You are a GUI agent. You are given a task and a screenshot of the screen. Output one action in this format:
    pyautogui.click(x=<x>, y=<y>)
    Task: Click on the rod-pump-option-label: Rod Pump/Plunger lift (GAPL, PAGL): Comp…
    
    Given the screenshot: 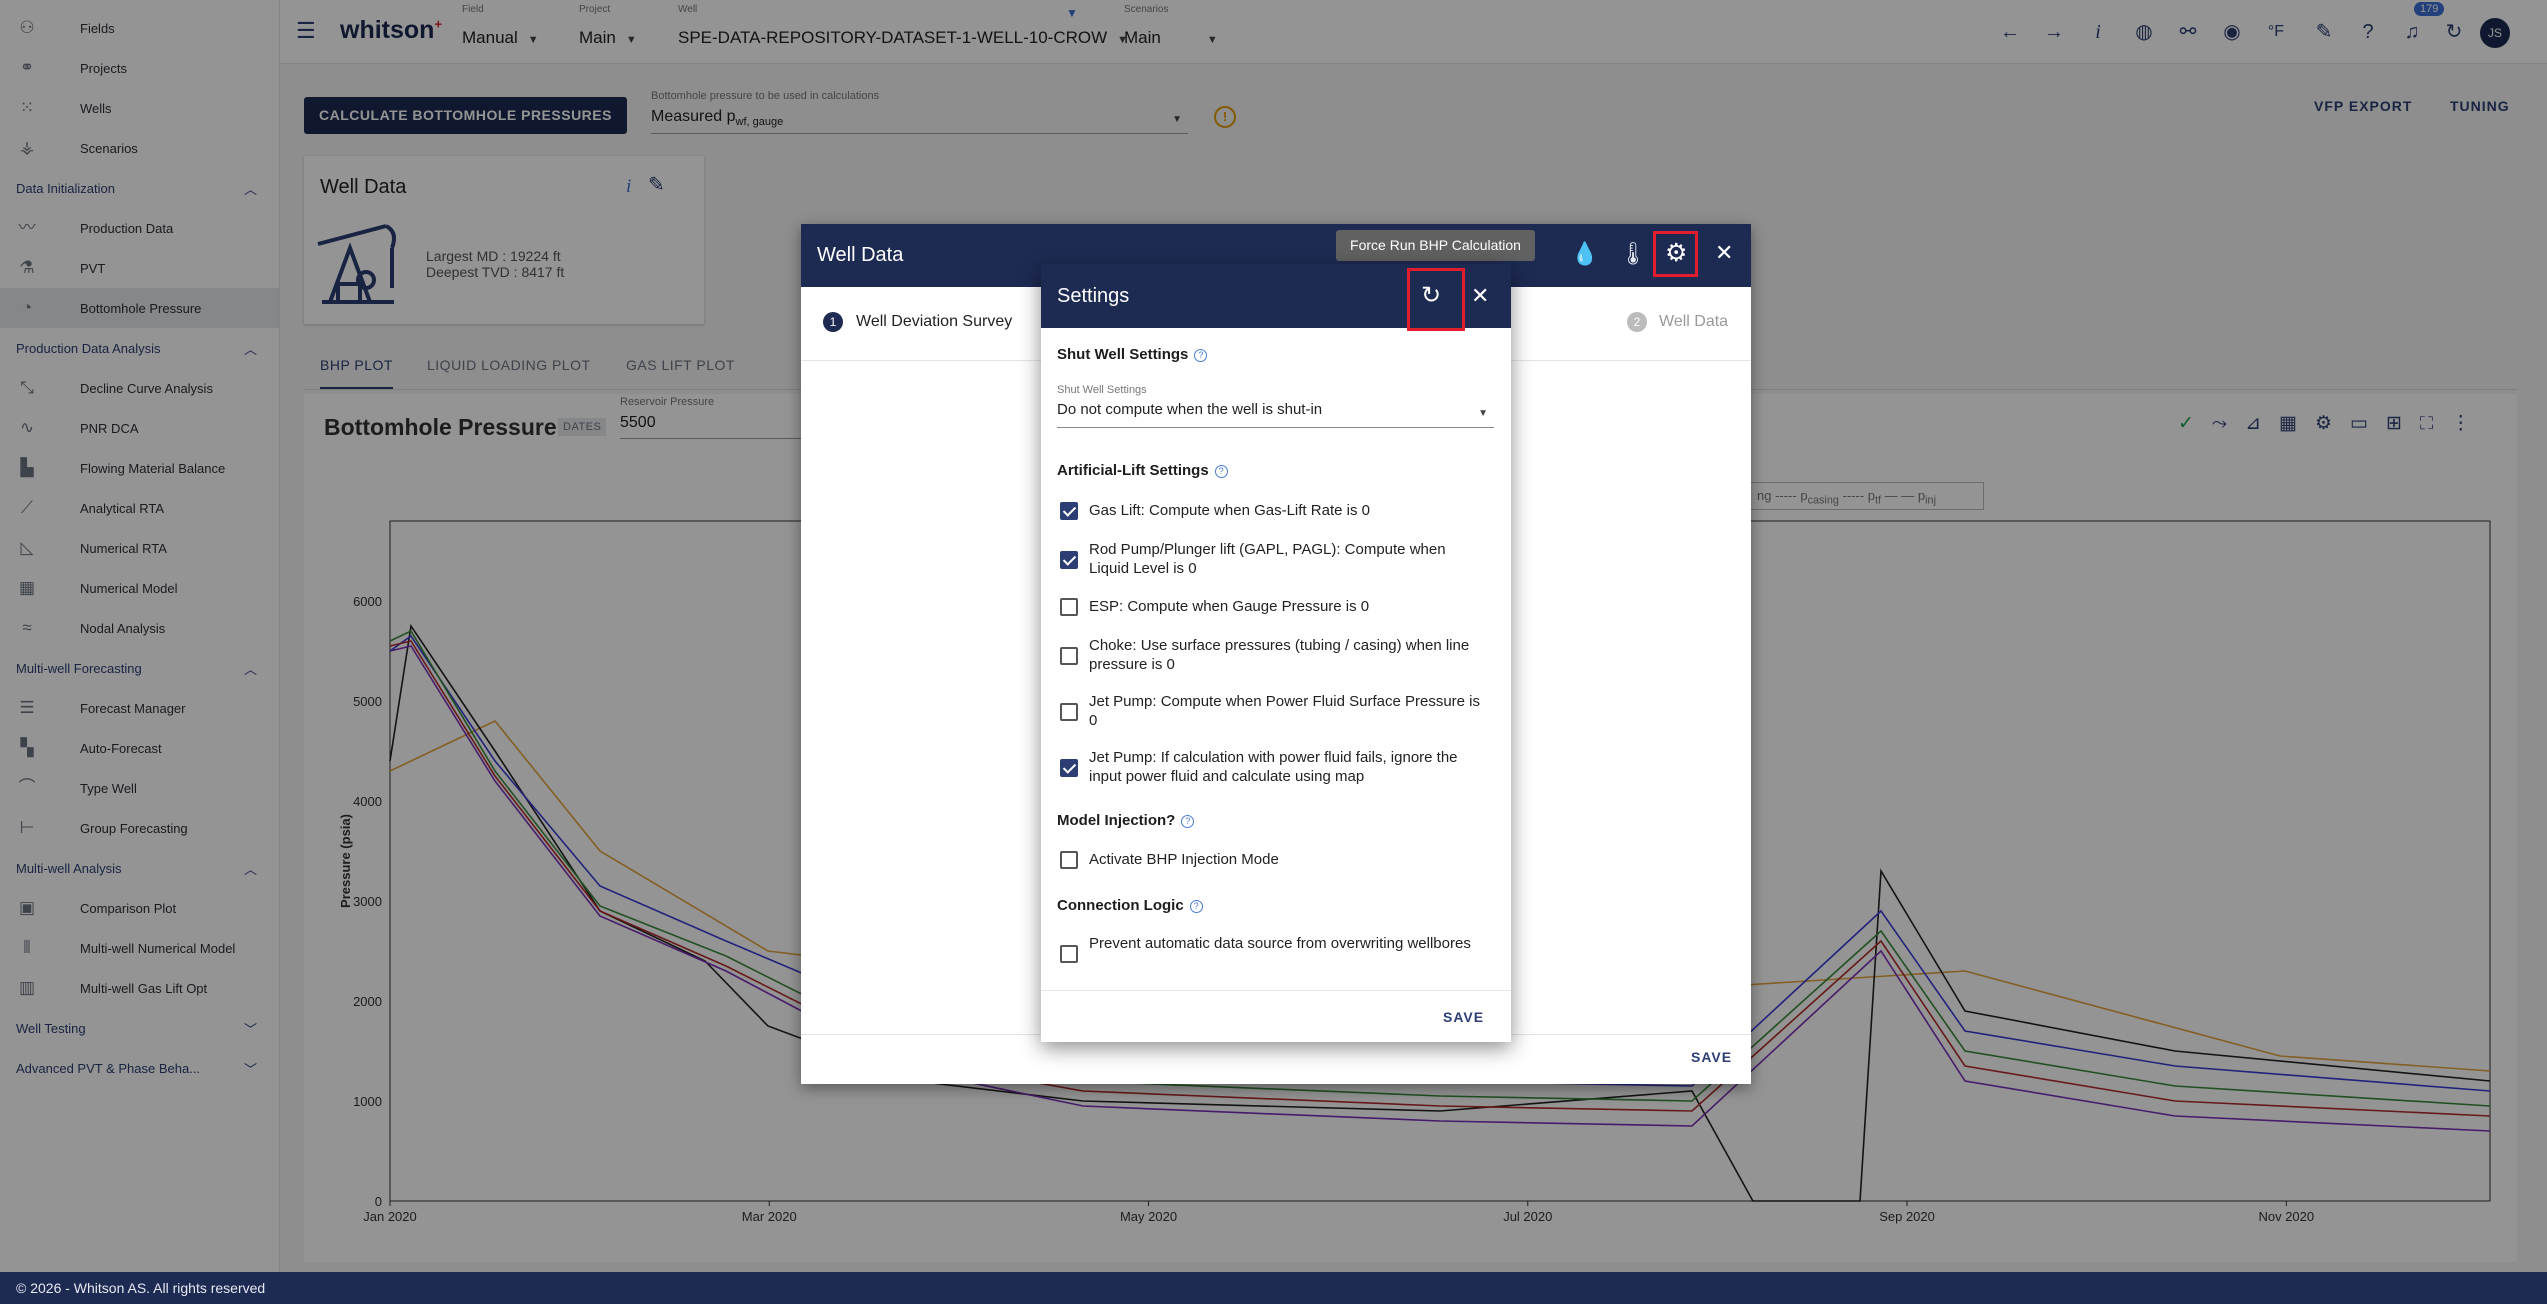 What is the action you would take?
    pyautogui.click(x=1267, y=559)
    